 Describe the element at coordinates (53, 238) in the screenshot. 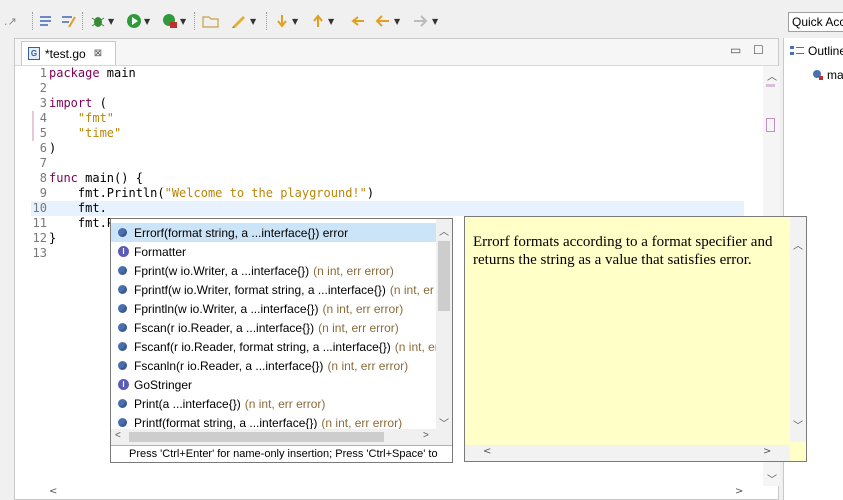

I see `code-text: }` at that location.